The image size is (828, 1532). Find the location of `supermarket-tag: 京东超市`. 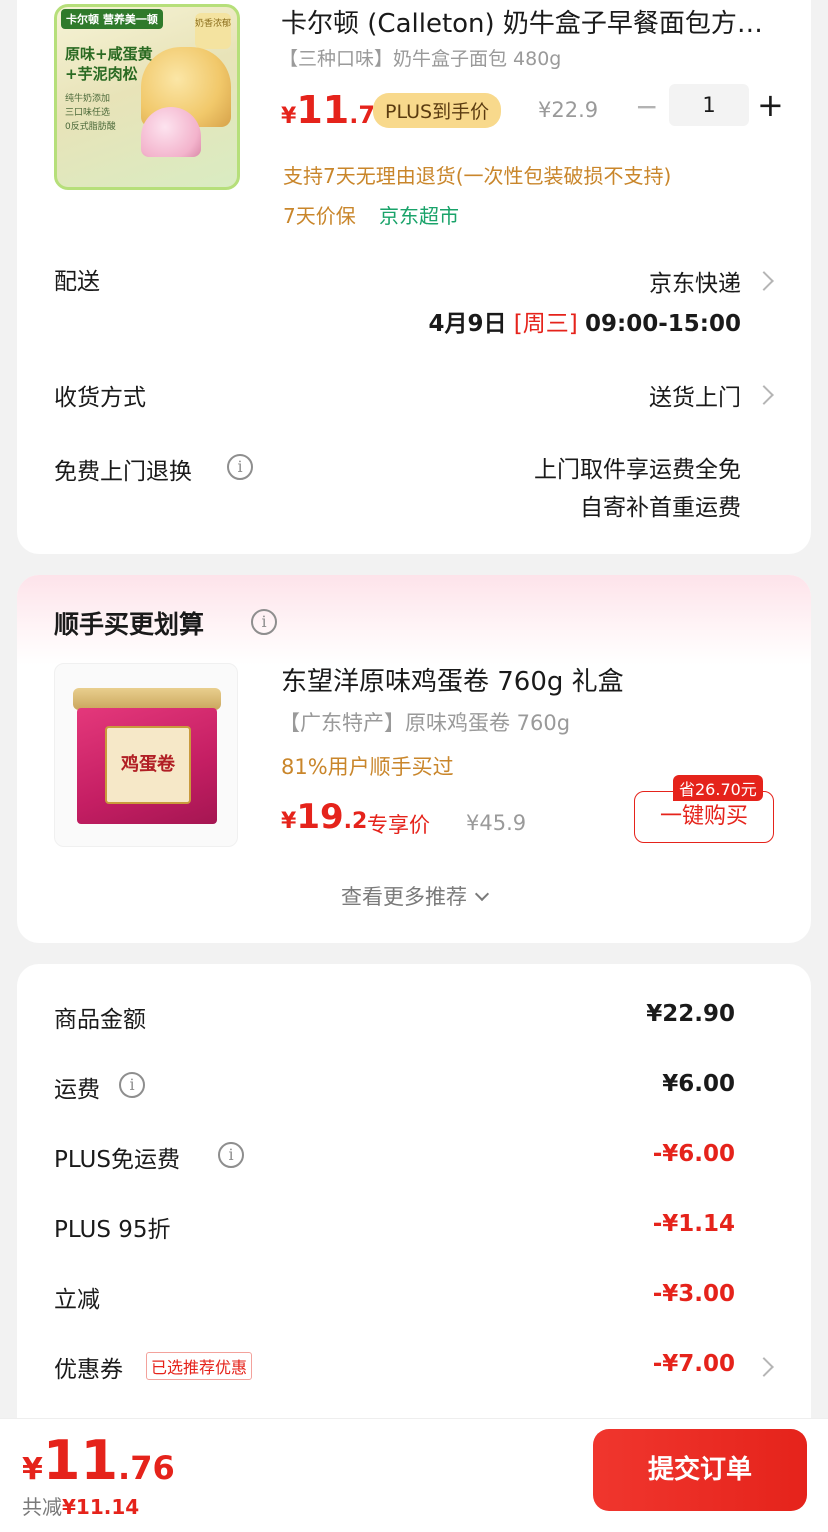

supermarket-tag: 京东超市 is located at coordinates (419, 216).